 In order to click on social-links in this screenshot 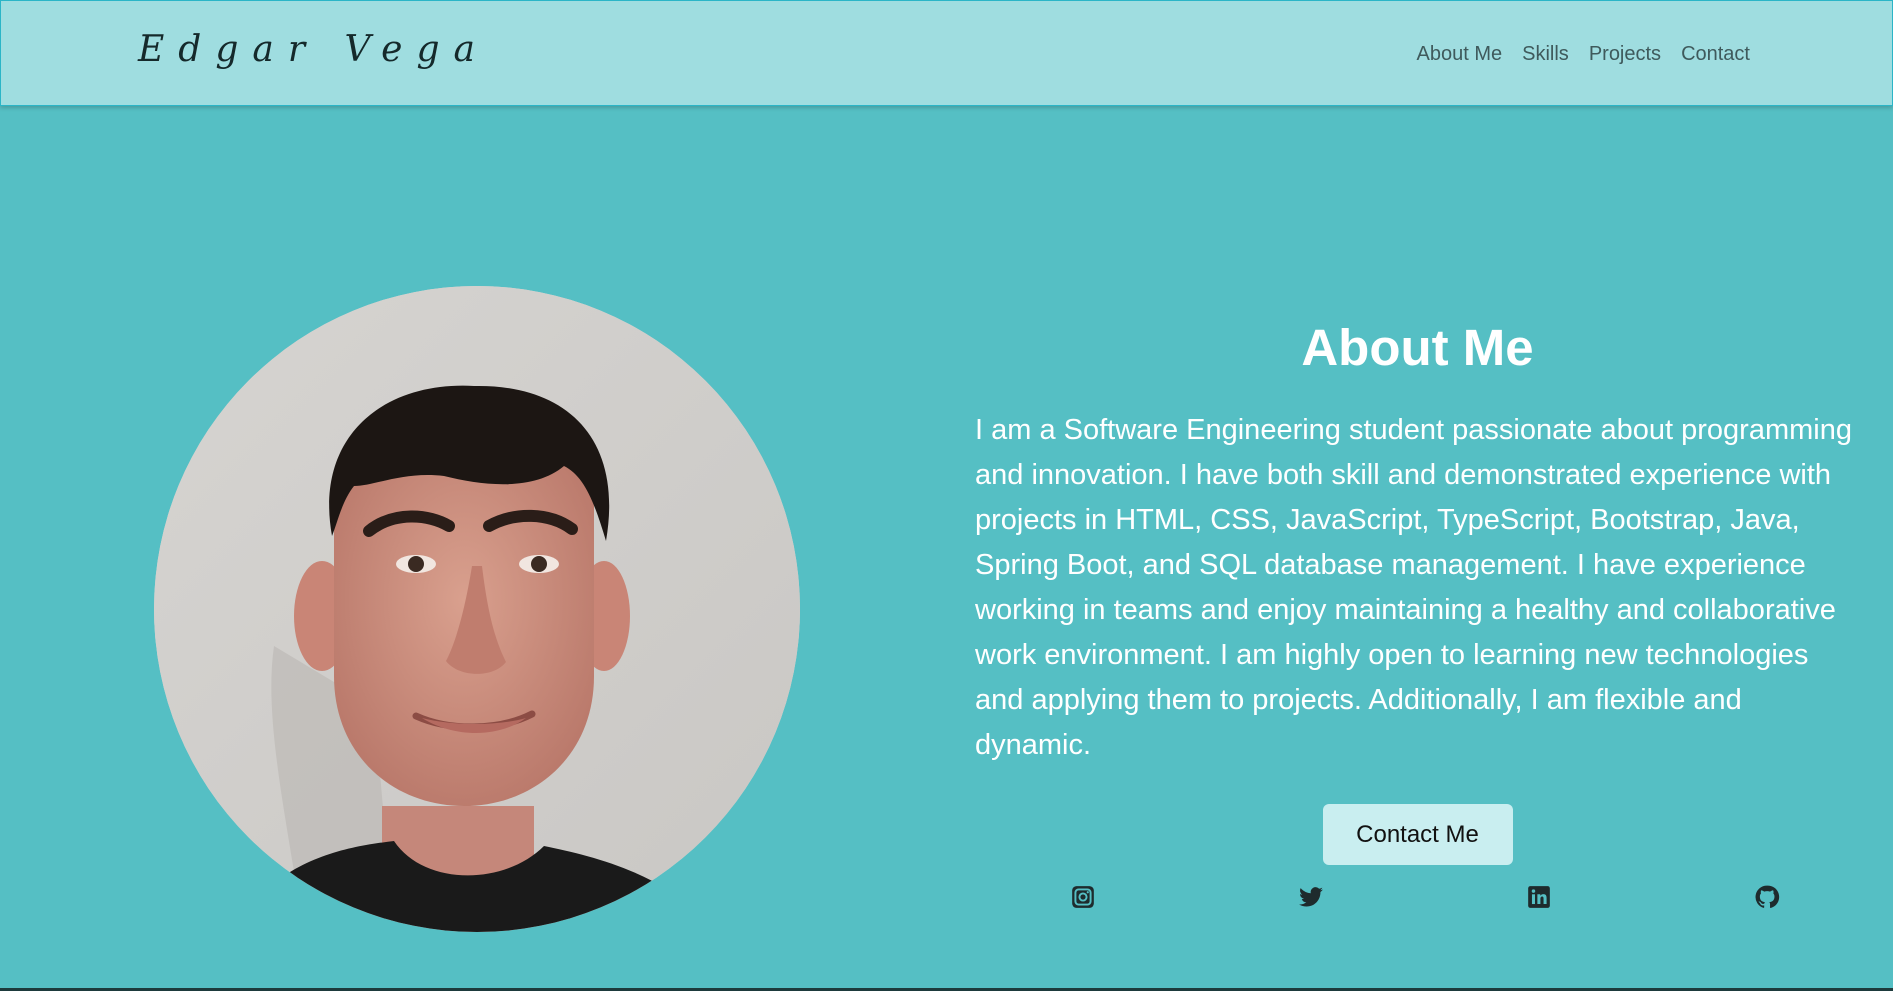, I will do `click(1425, 897)`.